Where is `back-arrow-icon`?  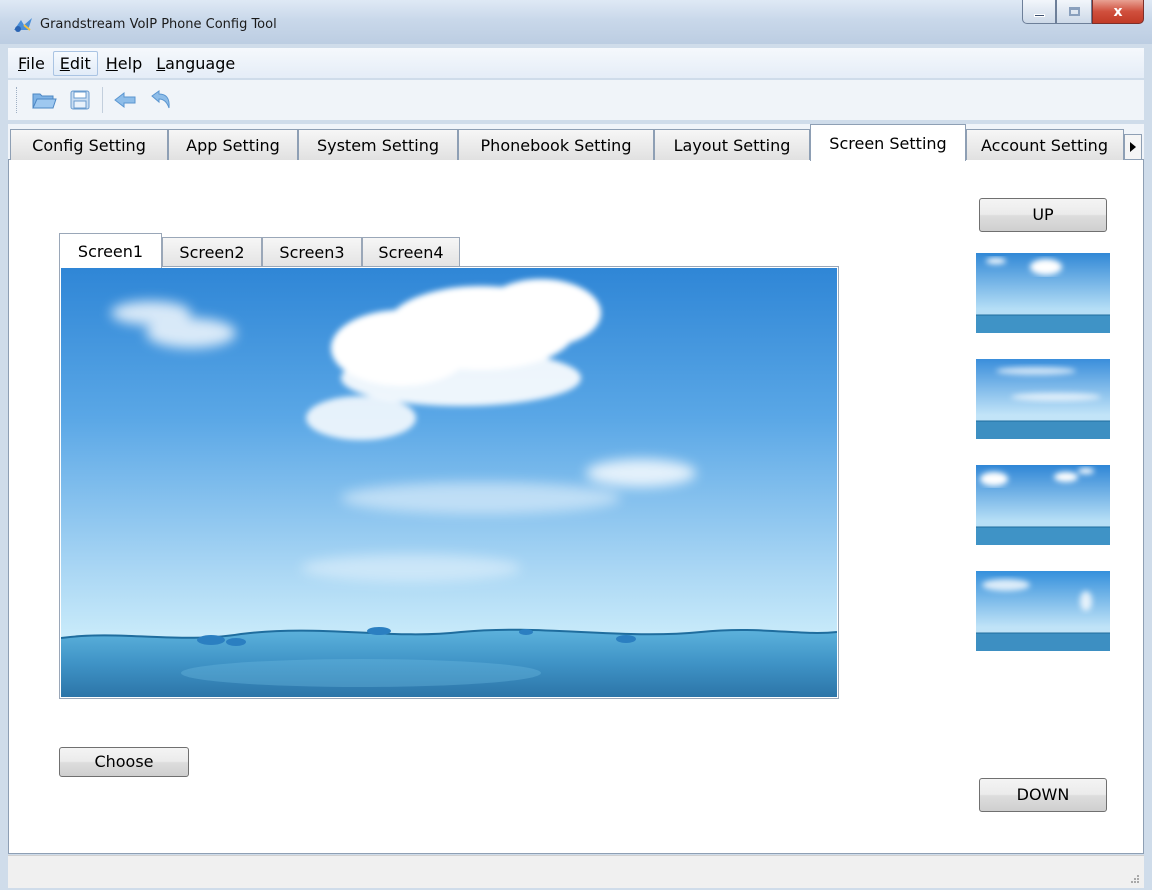
back-arrow-icon is located at coordinates (125, 100).